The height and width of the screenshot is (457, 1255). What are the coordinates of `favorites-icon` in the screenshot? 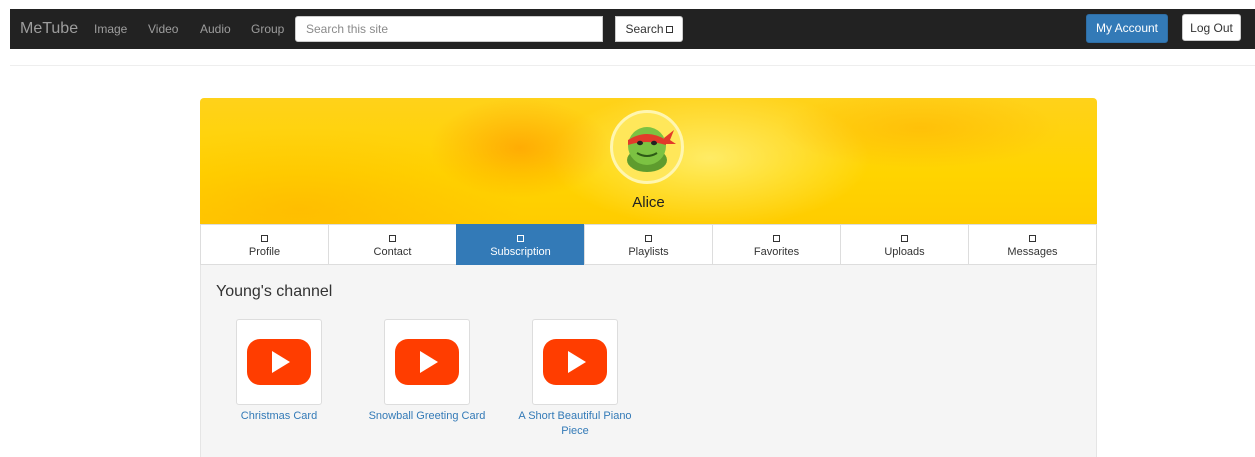 It's located at (776, 238).